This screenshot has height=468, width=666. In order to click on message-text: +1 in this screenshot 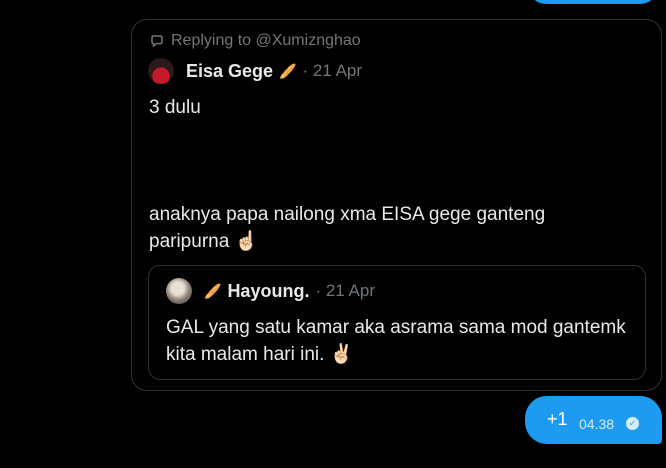, I will do `click(557, 419)`.